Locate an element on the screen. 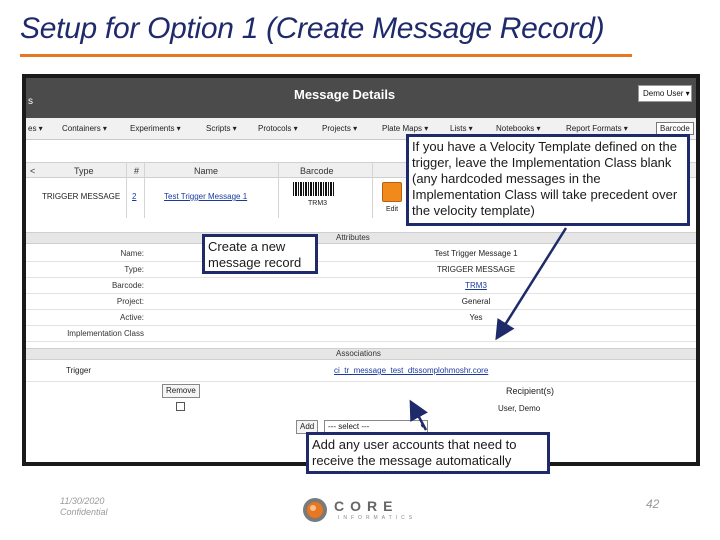 Image resolution: width=720 pixels, height=540 pixels. create-record-callout: Create a new message record is located at coordinates (260, 254).